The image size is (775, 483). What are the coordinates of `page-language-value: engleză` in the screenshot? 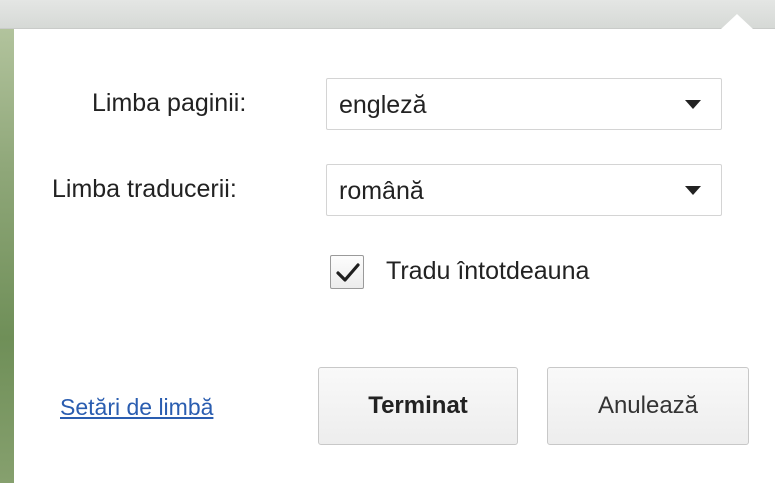 It's located at (383, 105).